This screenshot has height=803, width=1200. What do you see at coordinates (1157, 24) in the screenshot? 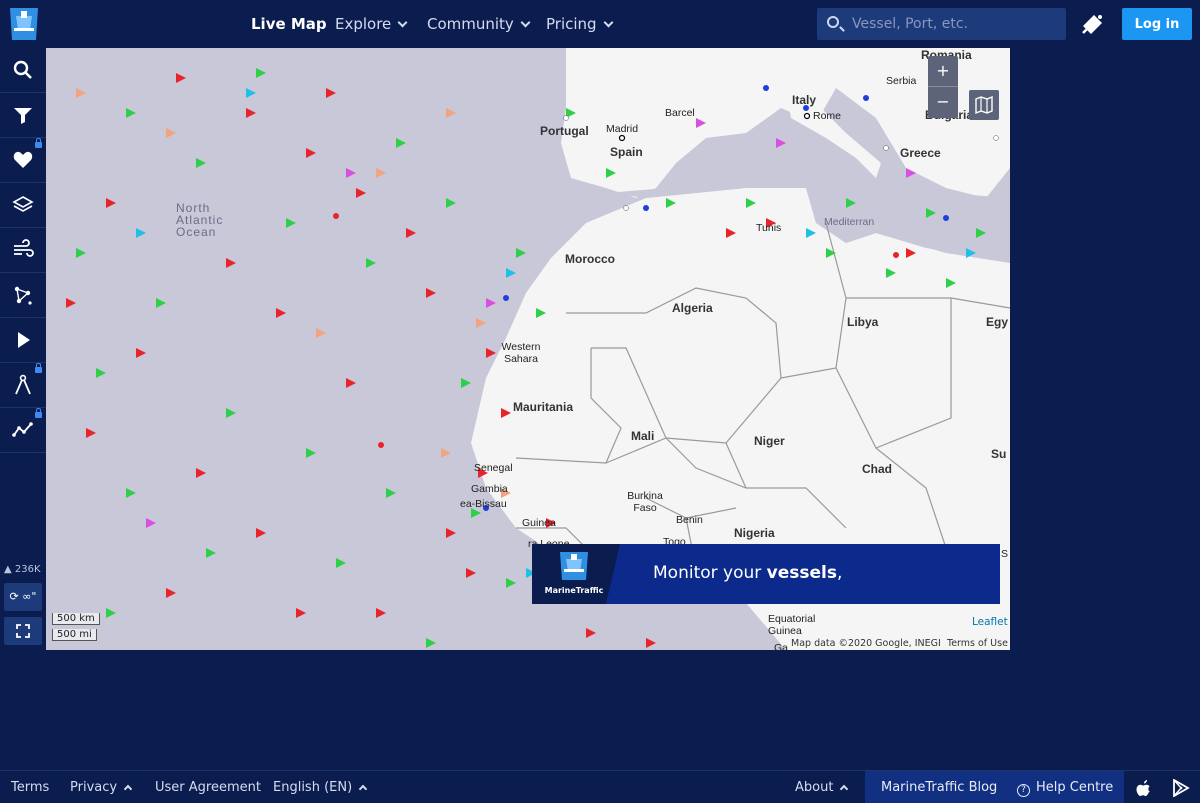
I see `login-button: Log in` at bounding box center [1157, 24].